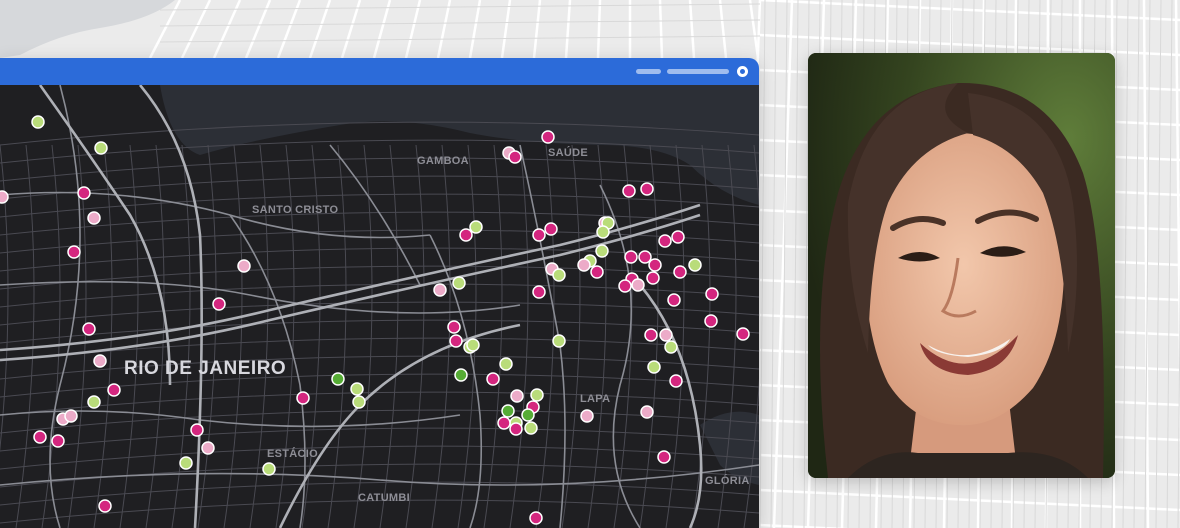 The height and width of the screenshot is (528, 1180). I want to click on district-label-estacio: ESTÁCIO, so click(292, 454).